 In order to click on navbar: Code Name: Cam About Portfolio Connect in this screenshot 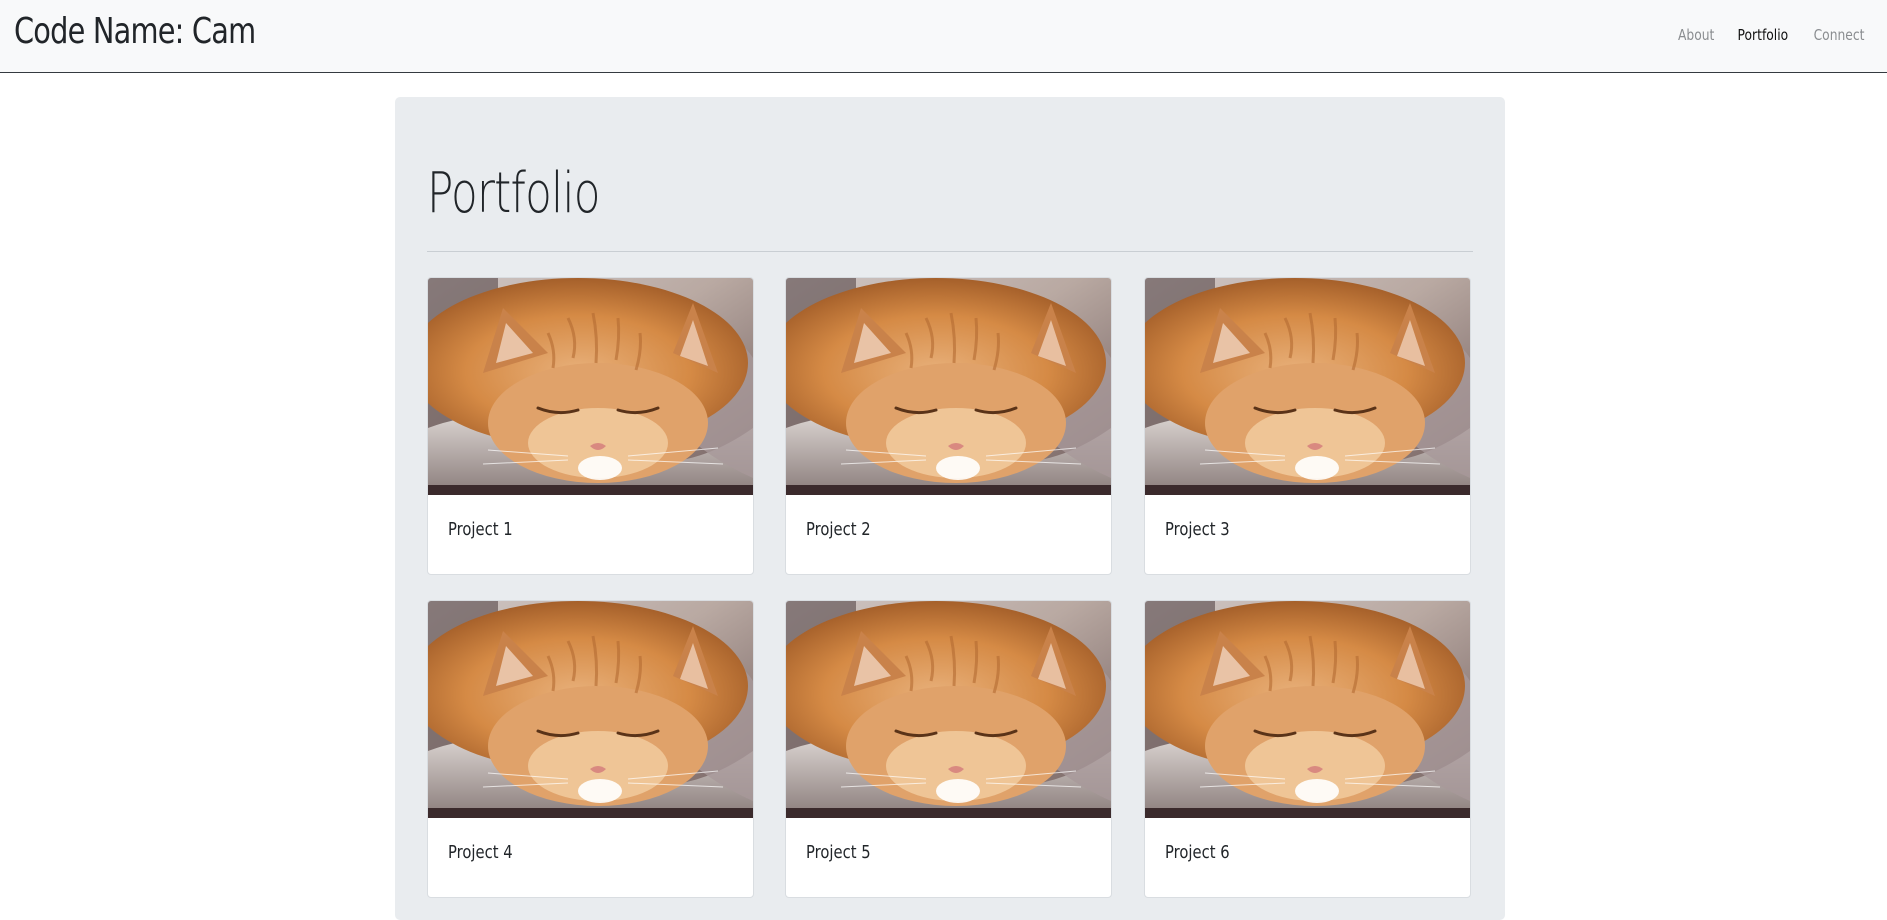, I will do `click(943, 36)`.